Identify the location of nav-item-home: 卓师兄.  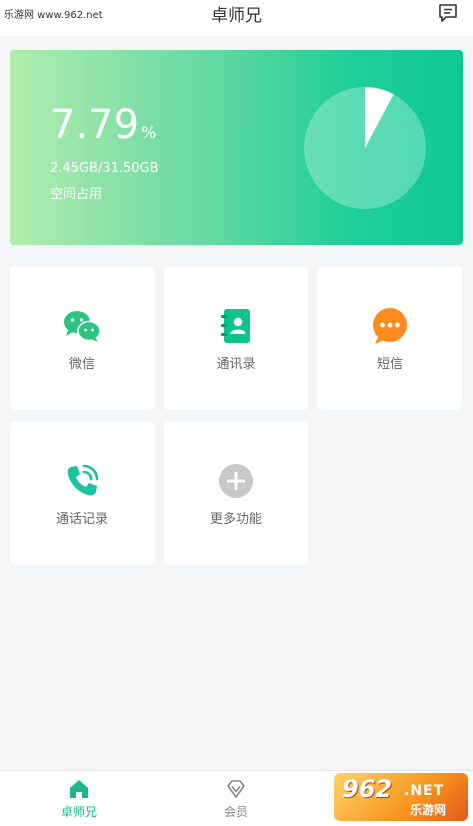
(79, 798).